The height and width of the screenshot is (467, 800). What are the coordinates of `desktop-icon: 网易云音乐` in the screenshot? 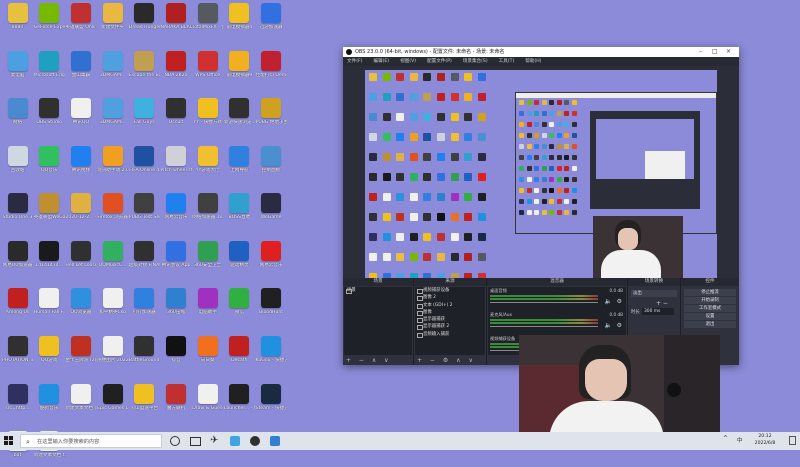 It's located at (176, 211).